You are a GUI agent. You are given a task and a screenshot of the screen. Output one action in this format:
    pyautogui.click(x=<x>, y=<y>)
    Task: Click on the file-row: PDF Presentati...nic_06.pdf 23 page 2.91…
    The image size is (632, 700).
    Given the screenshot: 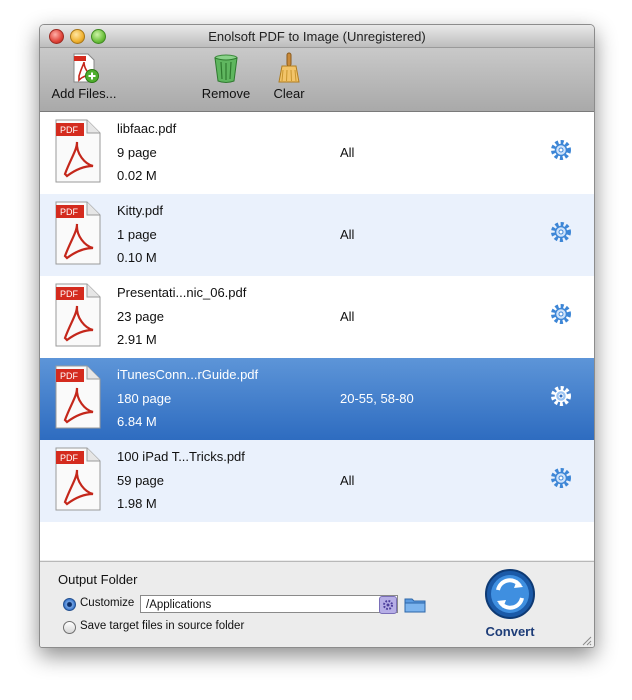 What is the action you would take?
    pyautogui.click(x=317, y=317)
    